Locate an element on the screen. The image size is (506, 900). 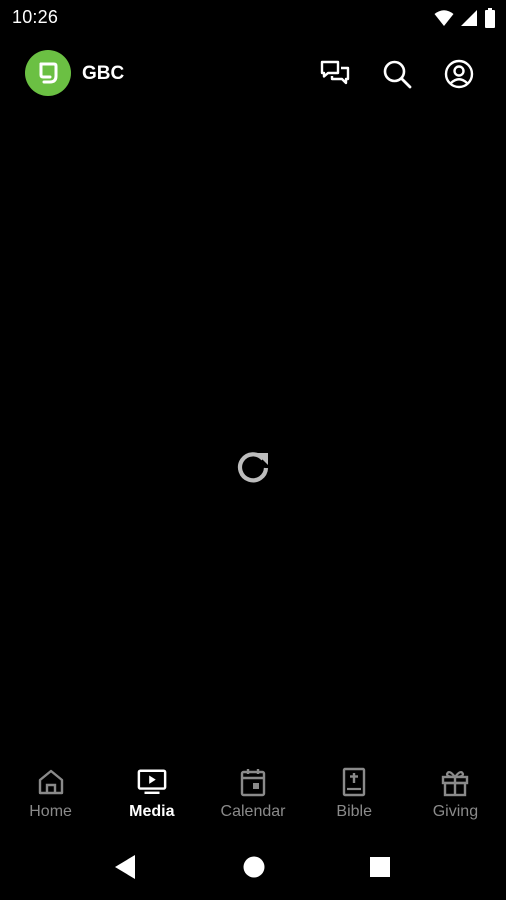
nav-label: Media is located at coordinates (152, 811).